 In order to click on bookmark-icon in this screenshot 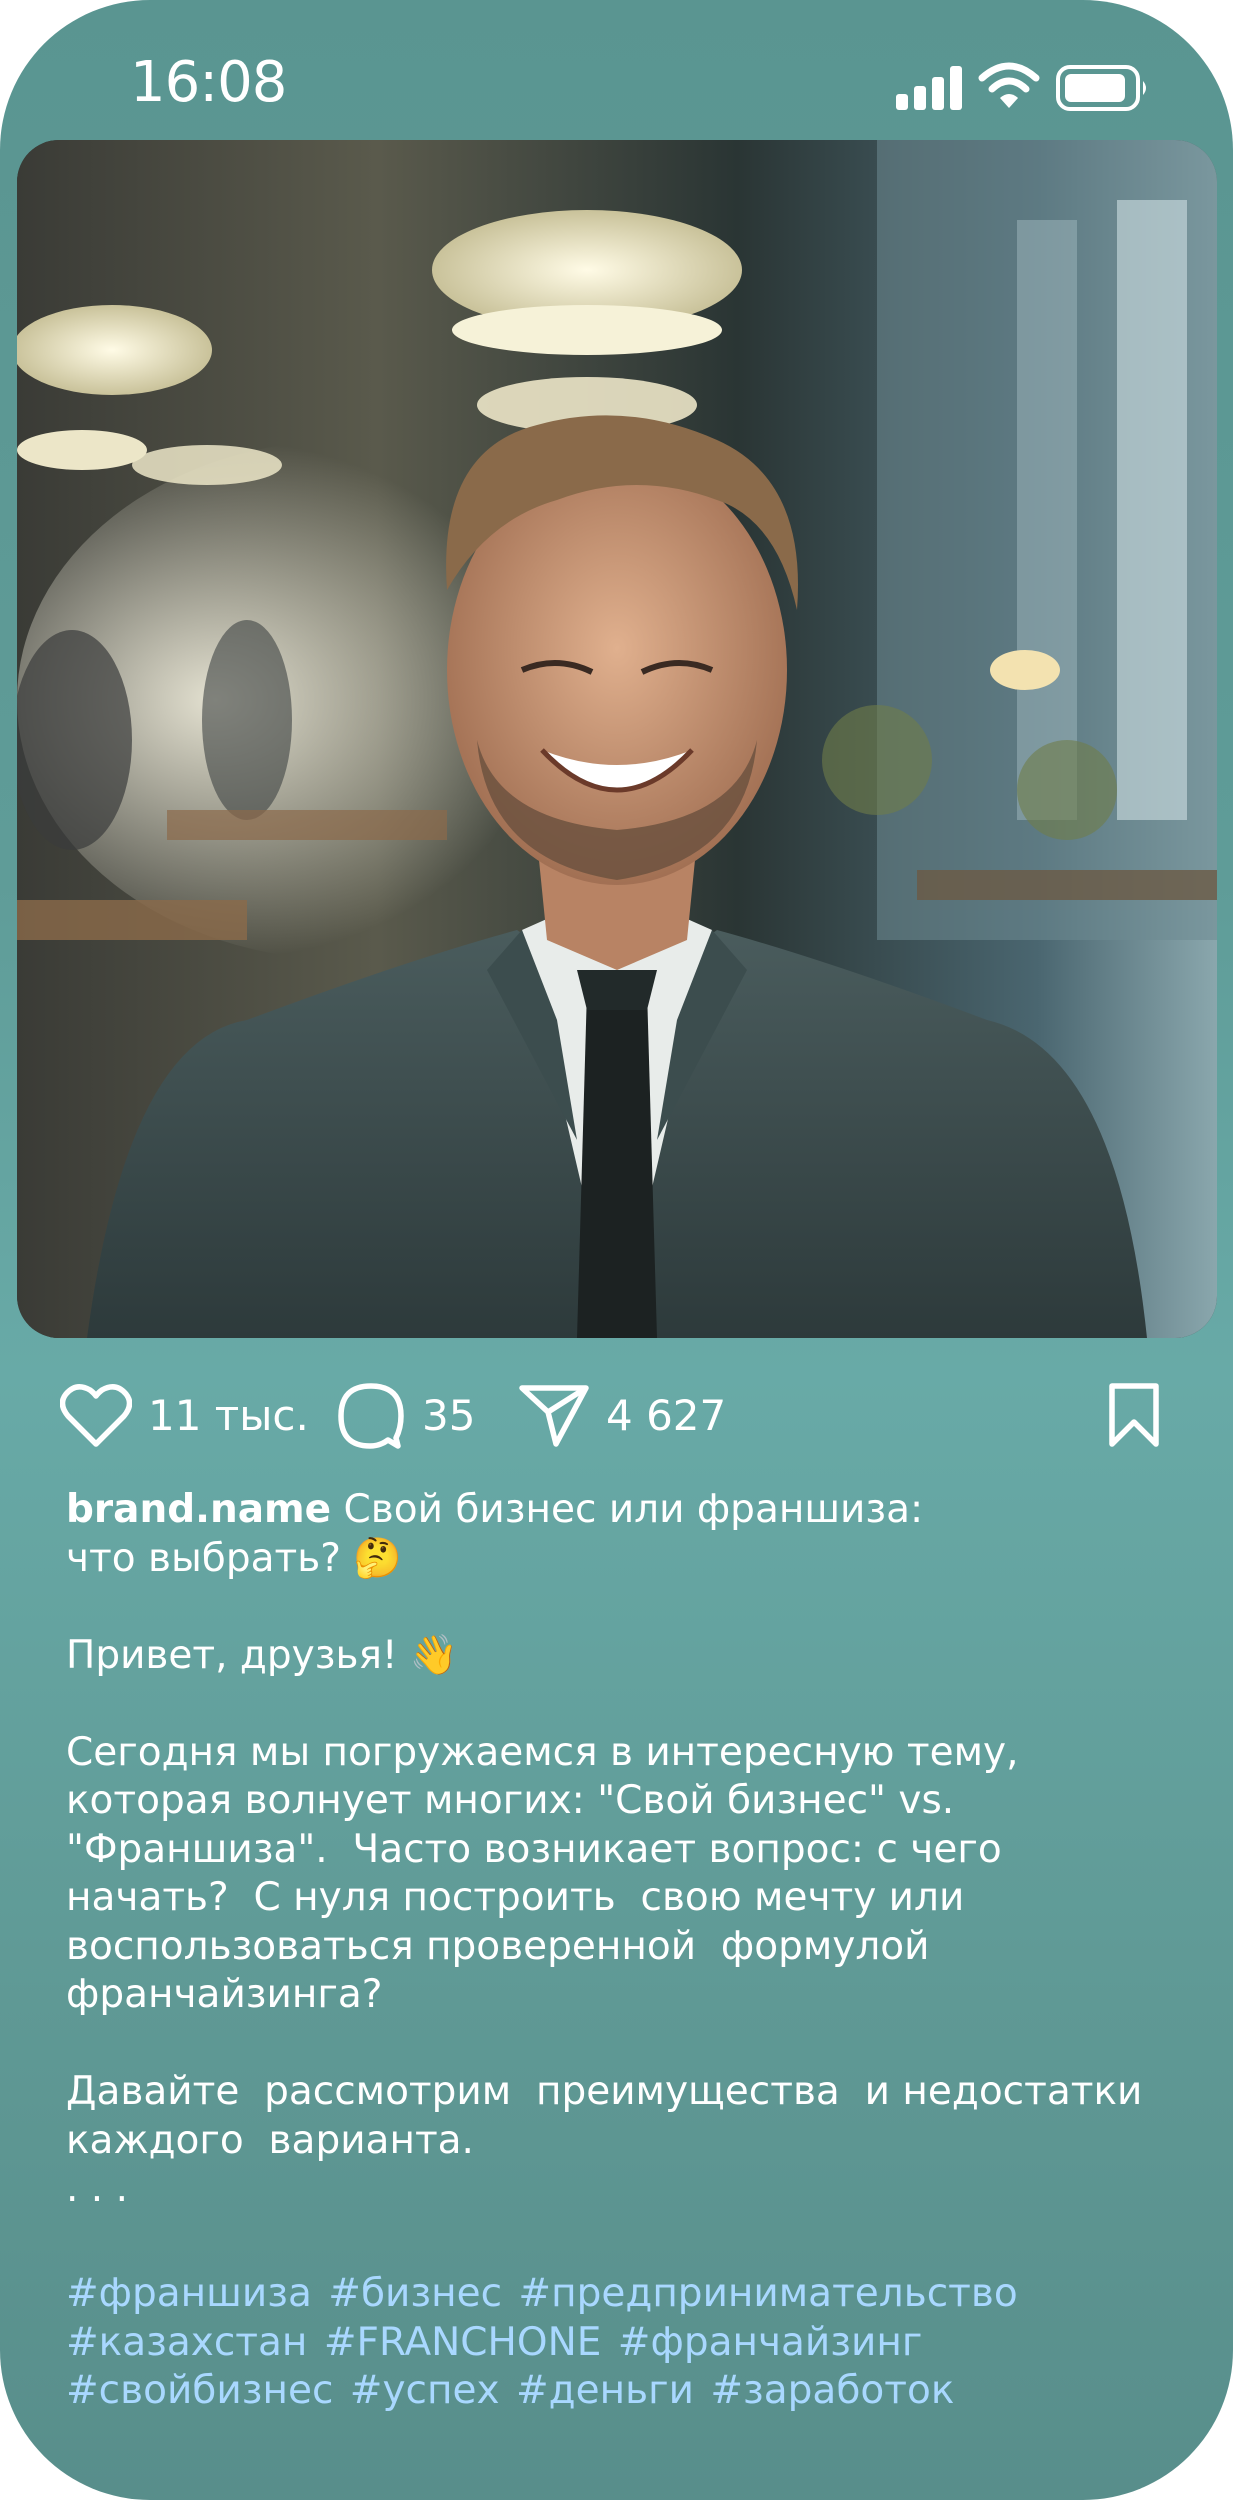, I will do `click(1134, 1415)`.